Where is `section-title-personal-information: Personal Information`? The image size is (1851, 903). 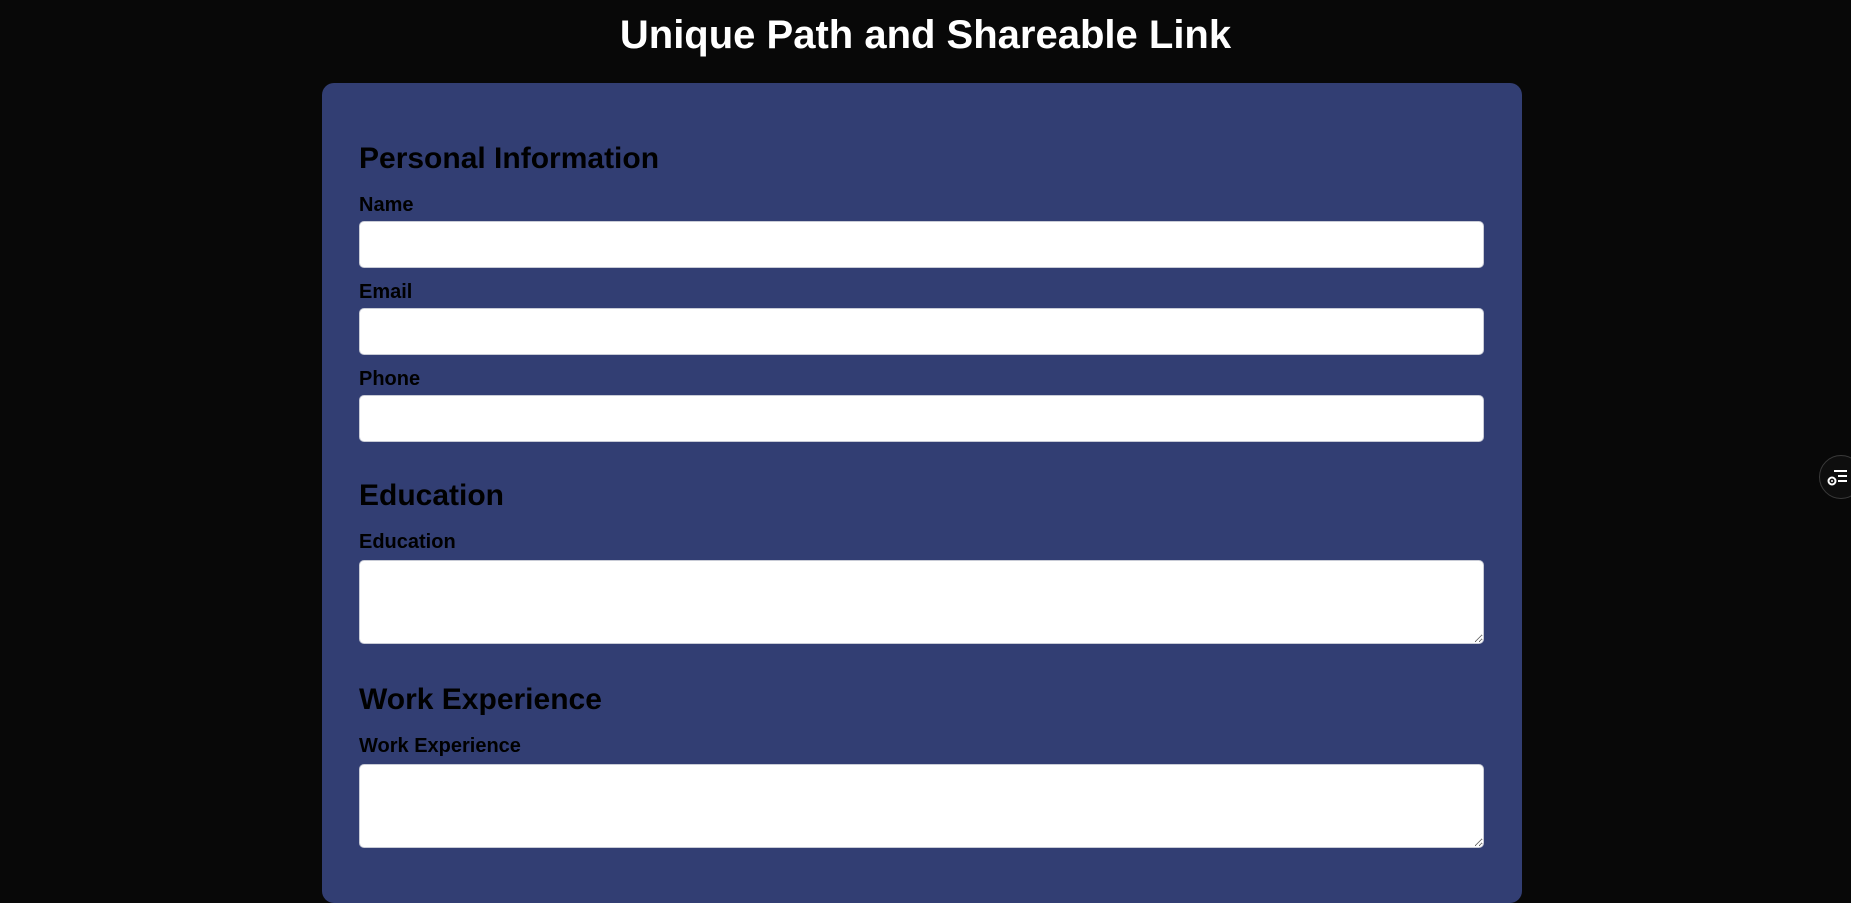 section-title-personal-information: Personal Information is located at coordinates (509, 158).